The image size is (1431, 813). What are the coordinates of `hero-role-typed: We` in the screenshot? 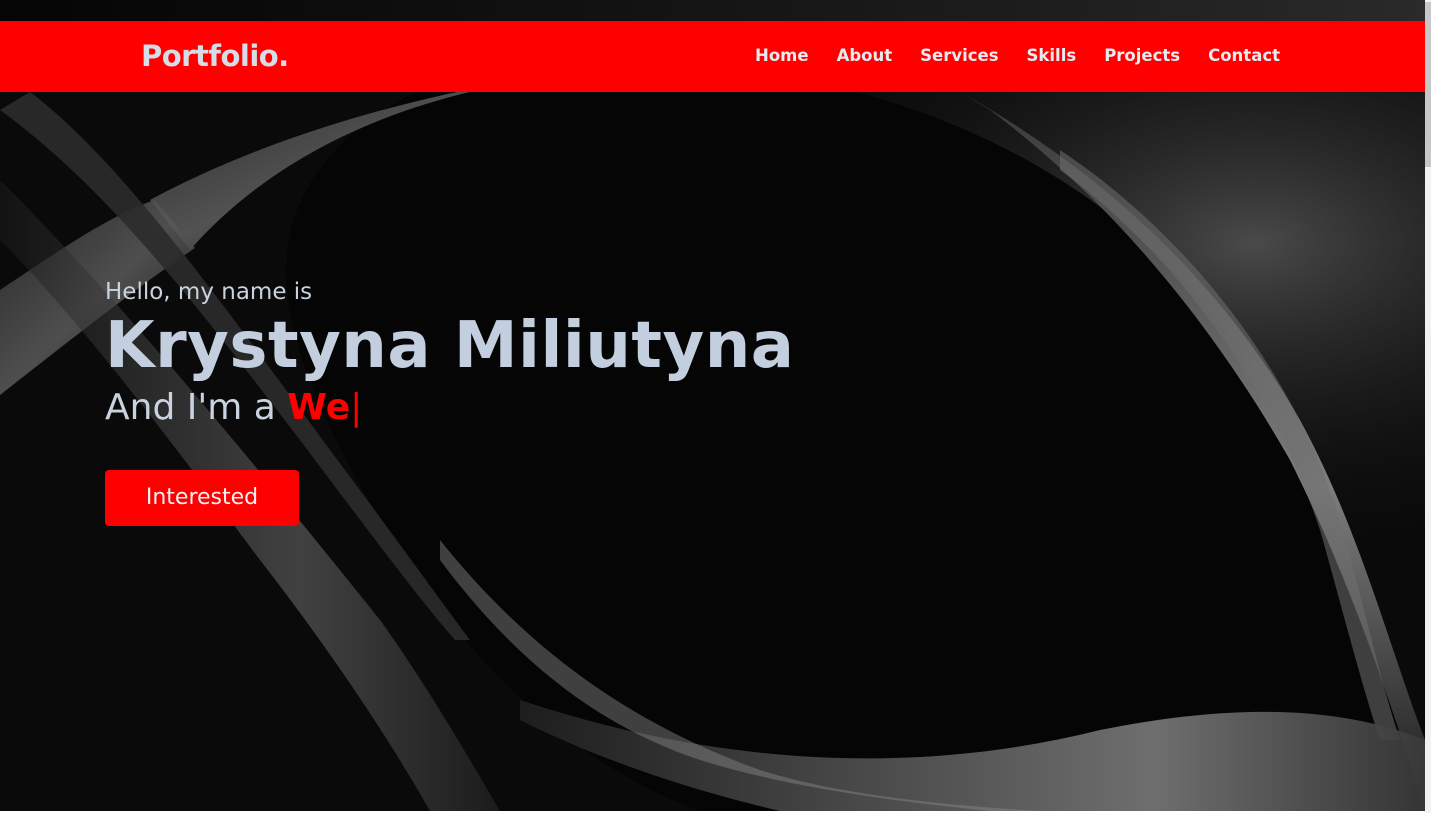 It's located at (319, 407).